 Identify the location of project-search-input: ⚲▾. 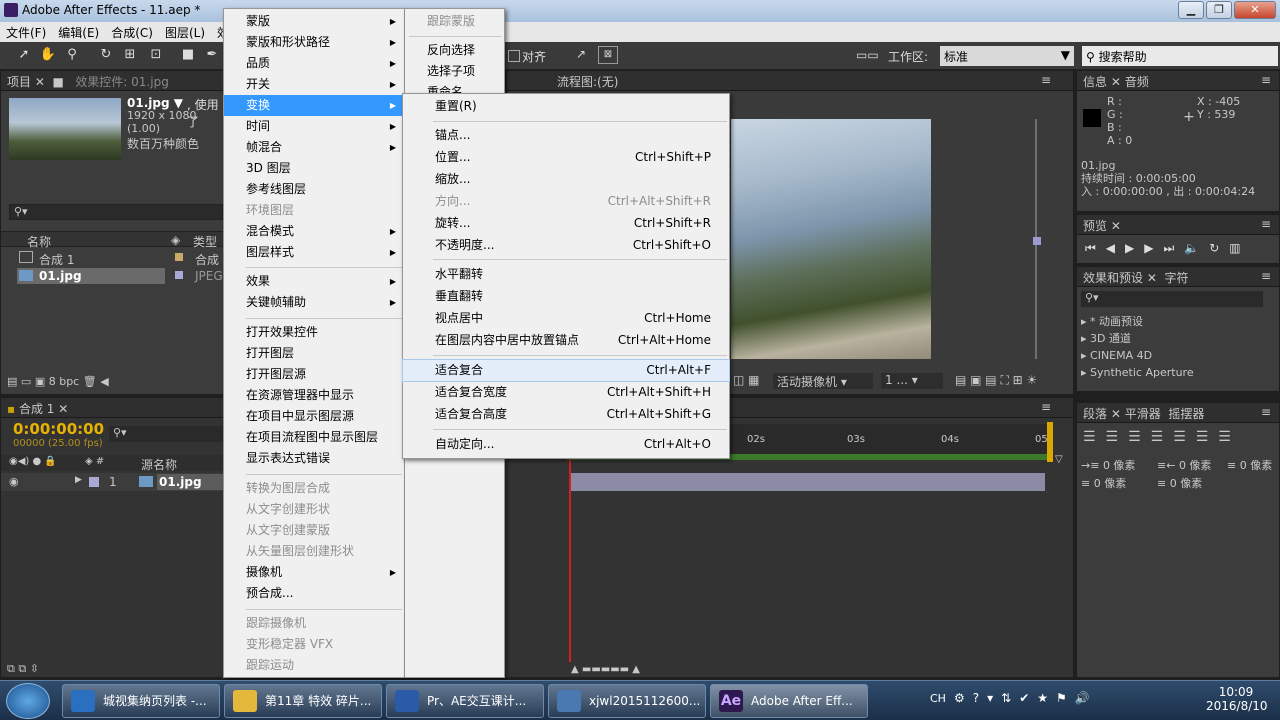
(116, 212).